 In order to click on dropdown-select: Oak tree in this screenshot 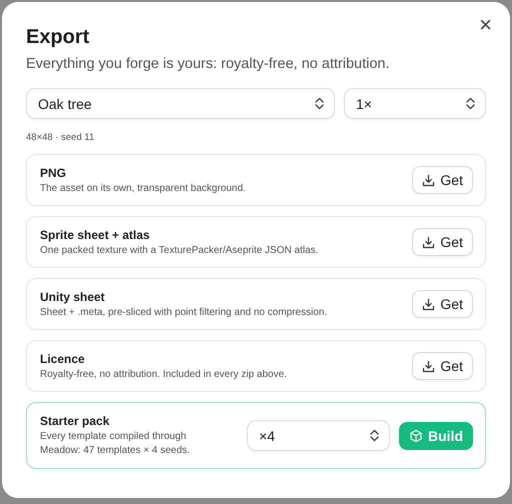, I will do `click(180, 103)`.